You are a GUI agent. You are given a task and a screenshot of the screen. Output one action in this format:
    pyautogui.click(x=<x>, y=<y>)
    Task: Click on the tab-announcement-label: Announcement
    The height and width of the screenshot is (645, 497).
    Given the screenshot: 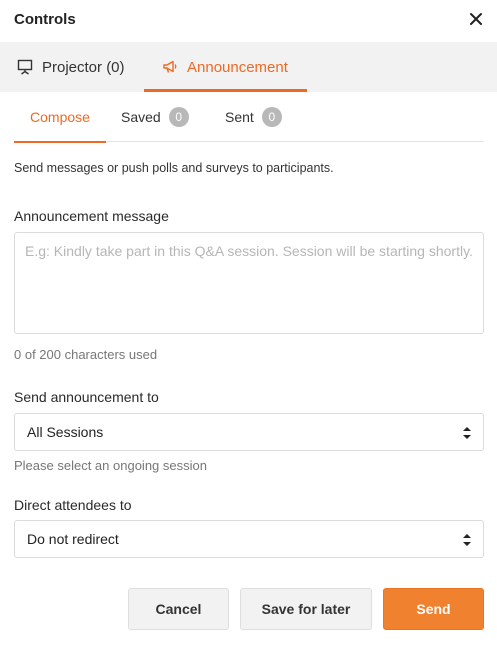 What is the action you would take?
    pyautogui.click(x=237, y=67)
    